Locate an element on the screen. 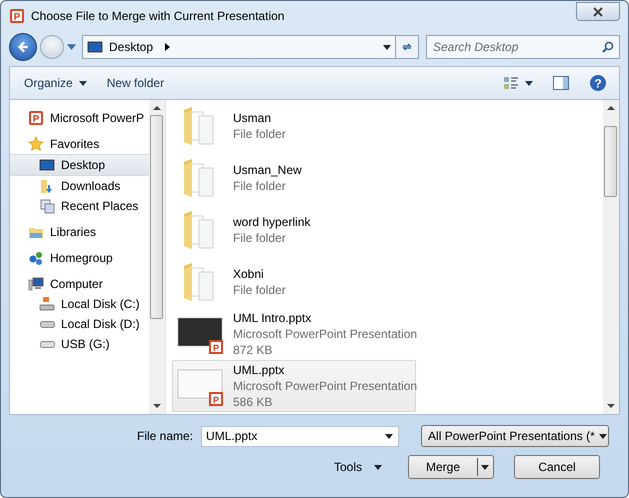 This screenshot has height=498, width=629. search-field: Search Desktop is located at coordinates (523, 47).